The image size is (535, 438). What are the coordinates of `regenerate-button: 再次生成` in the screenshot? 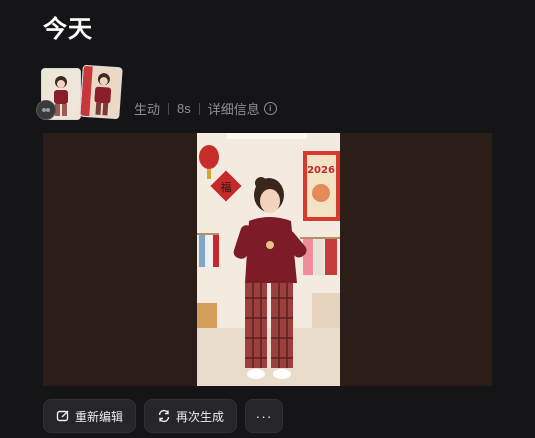 It's located at (191, 416).